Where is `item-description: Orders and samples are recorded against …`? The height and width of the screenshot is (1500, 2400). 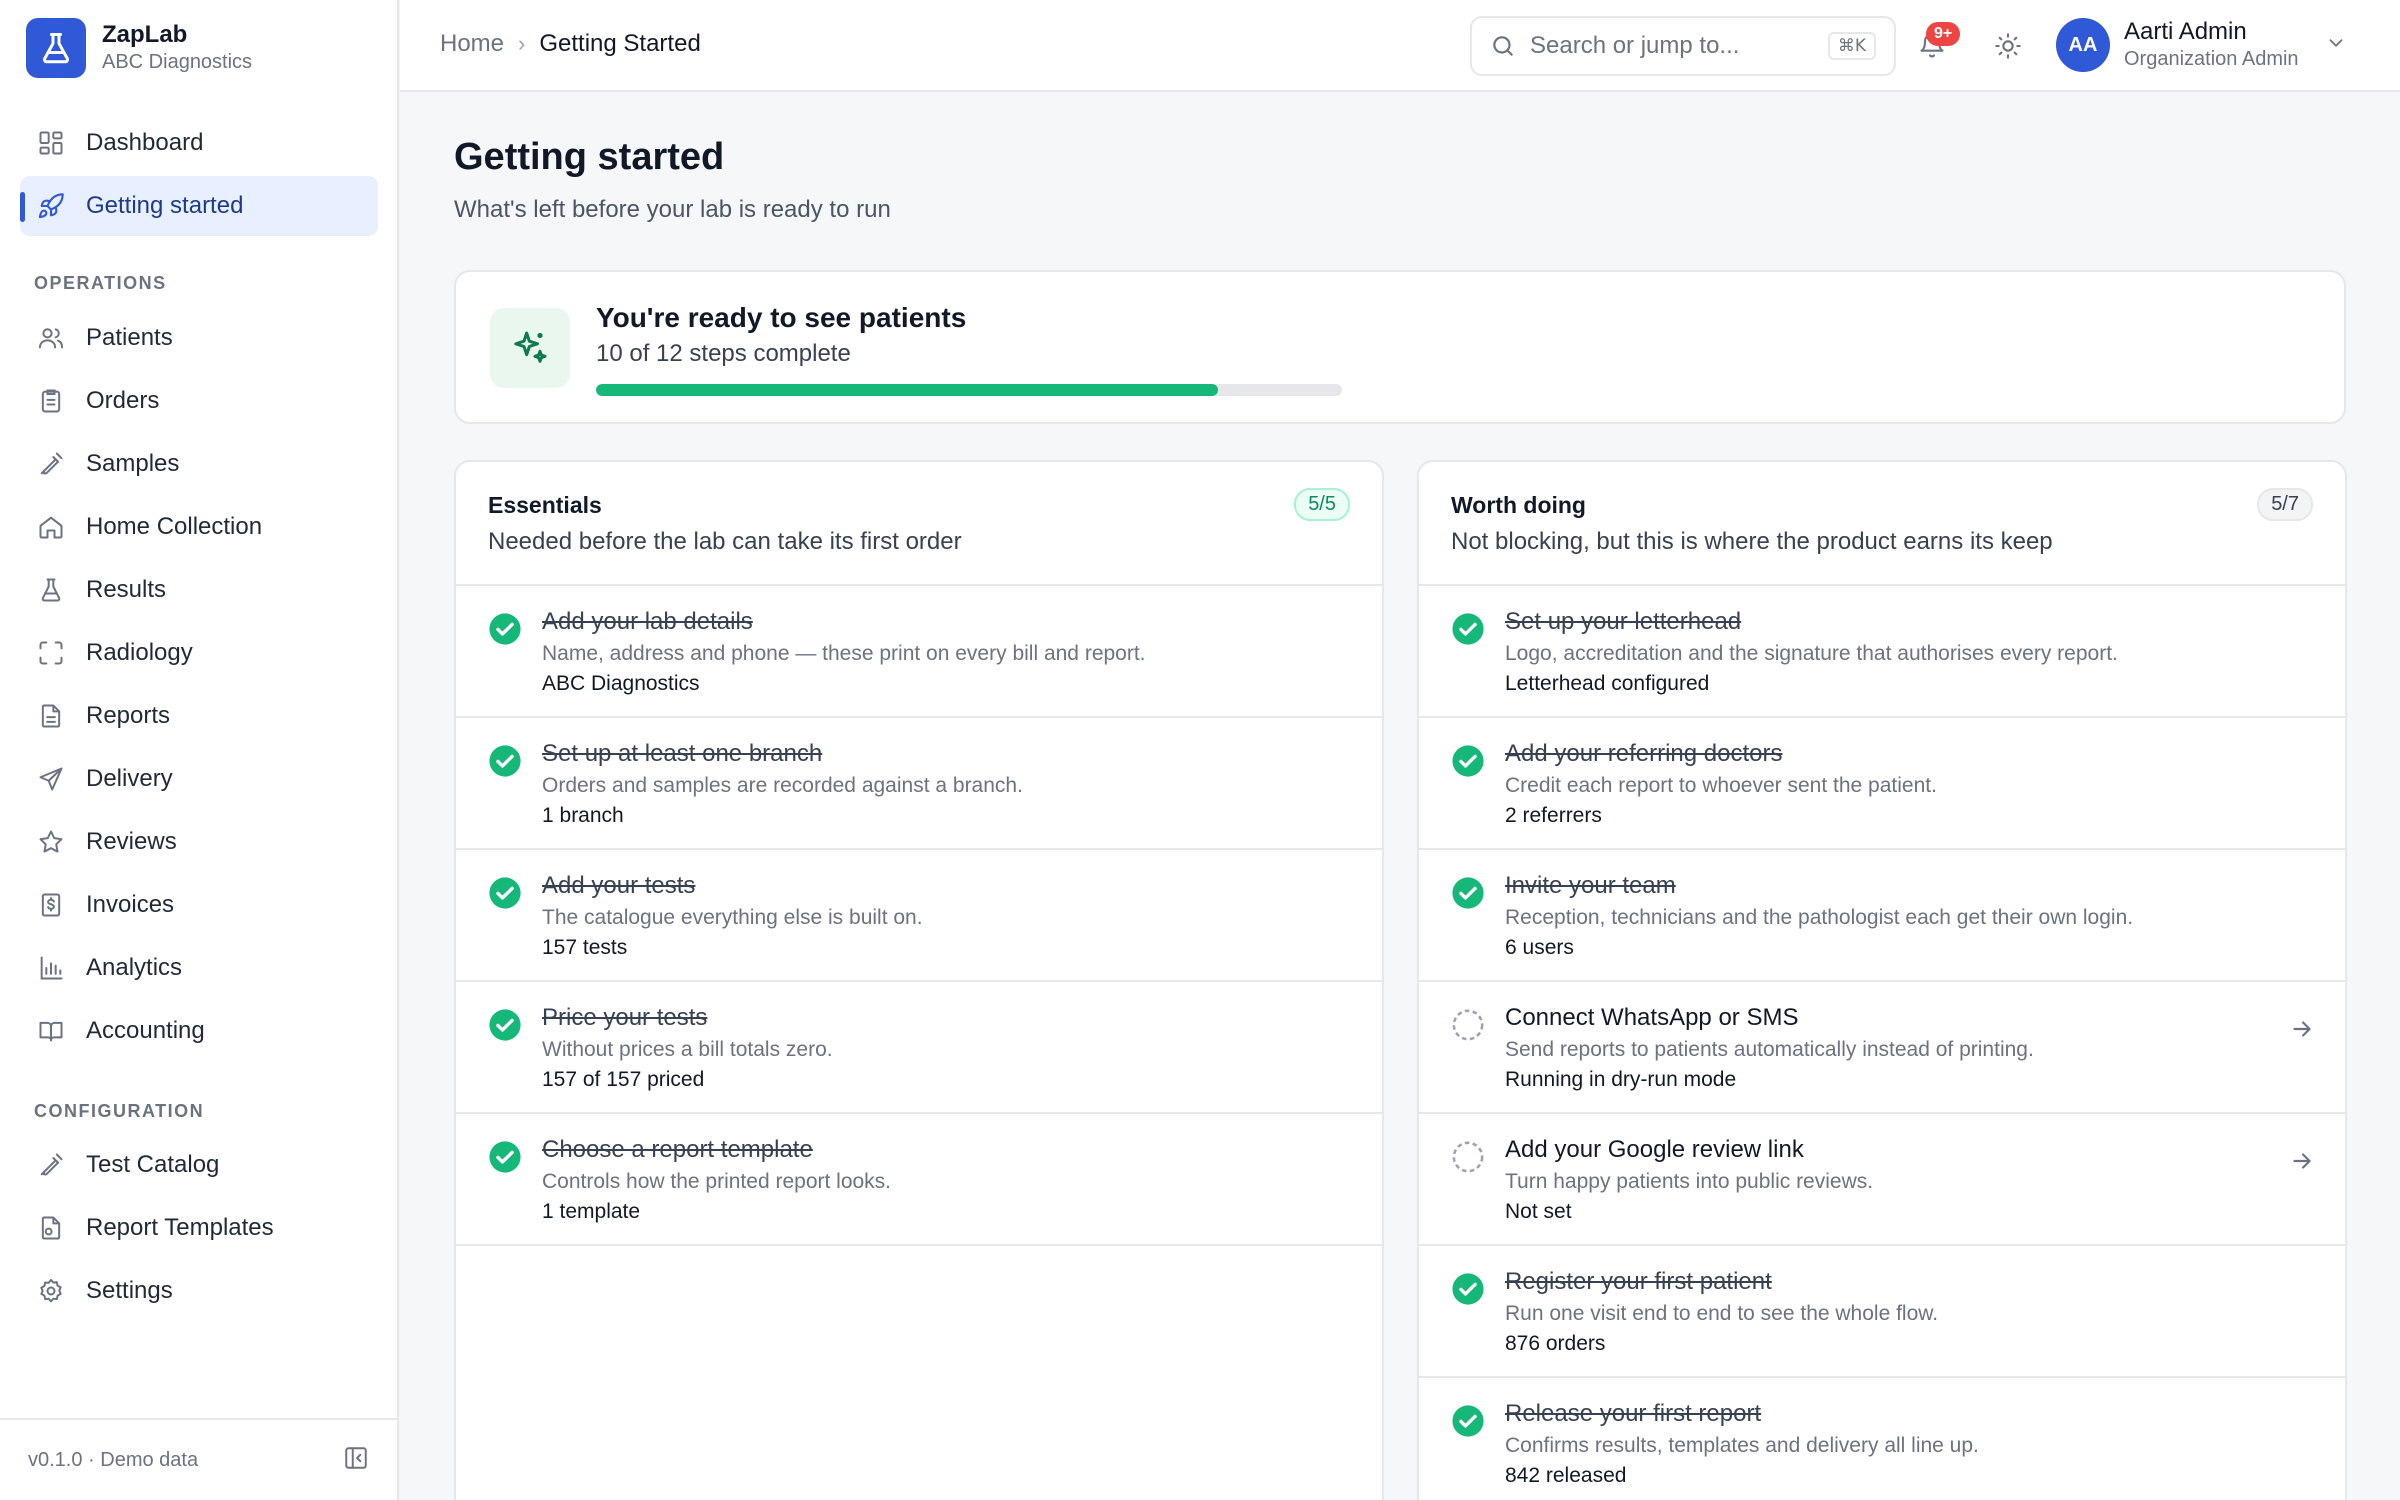 item-description: Orders and samples are recorded against … is located at coordinates (782, 785).